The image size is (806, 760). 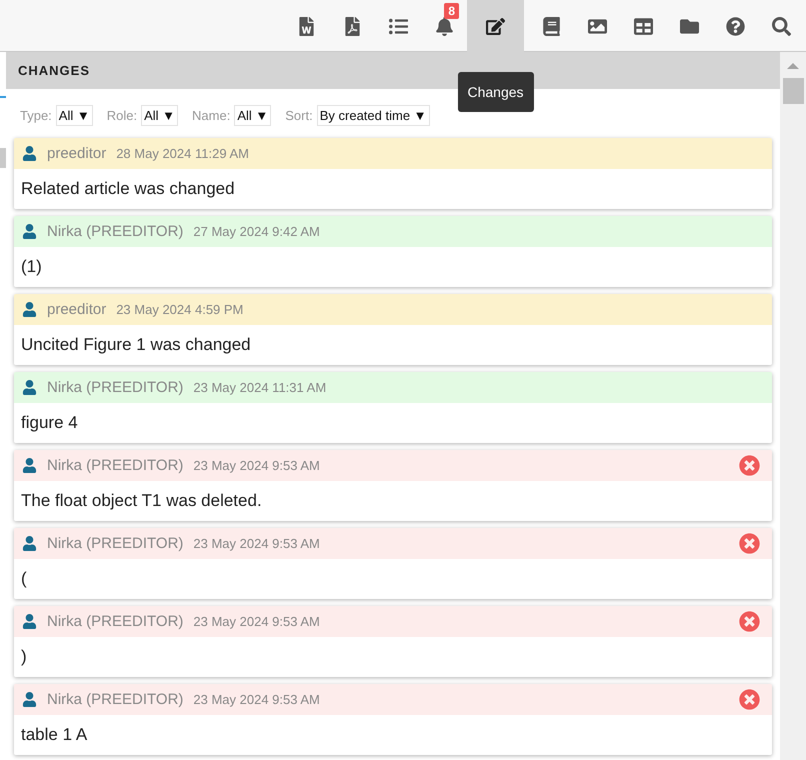 What do you see at coordinates (299, 115) in the screenshot?
I see `filter-label: Sort:` at bounding box center [299, 115].